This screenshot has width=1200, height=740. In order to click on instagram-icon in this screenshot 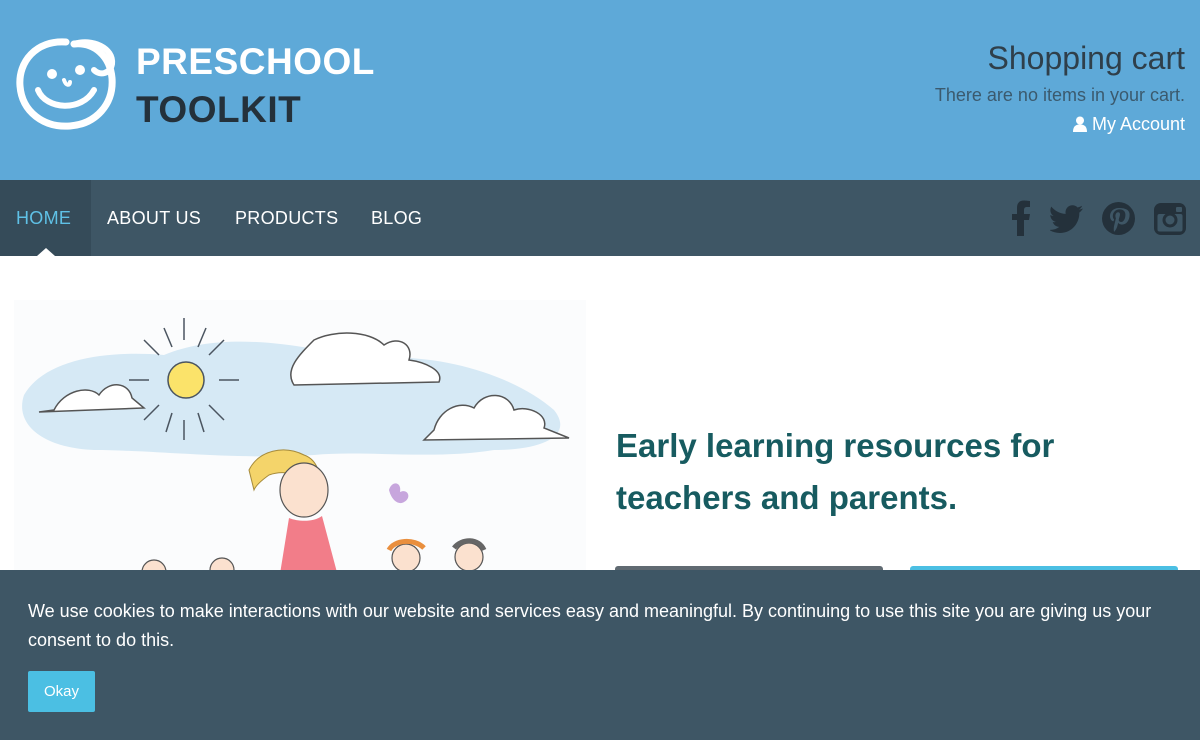, I will do `click(1170, 219)`.